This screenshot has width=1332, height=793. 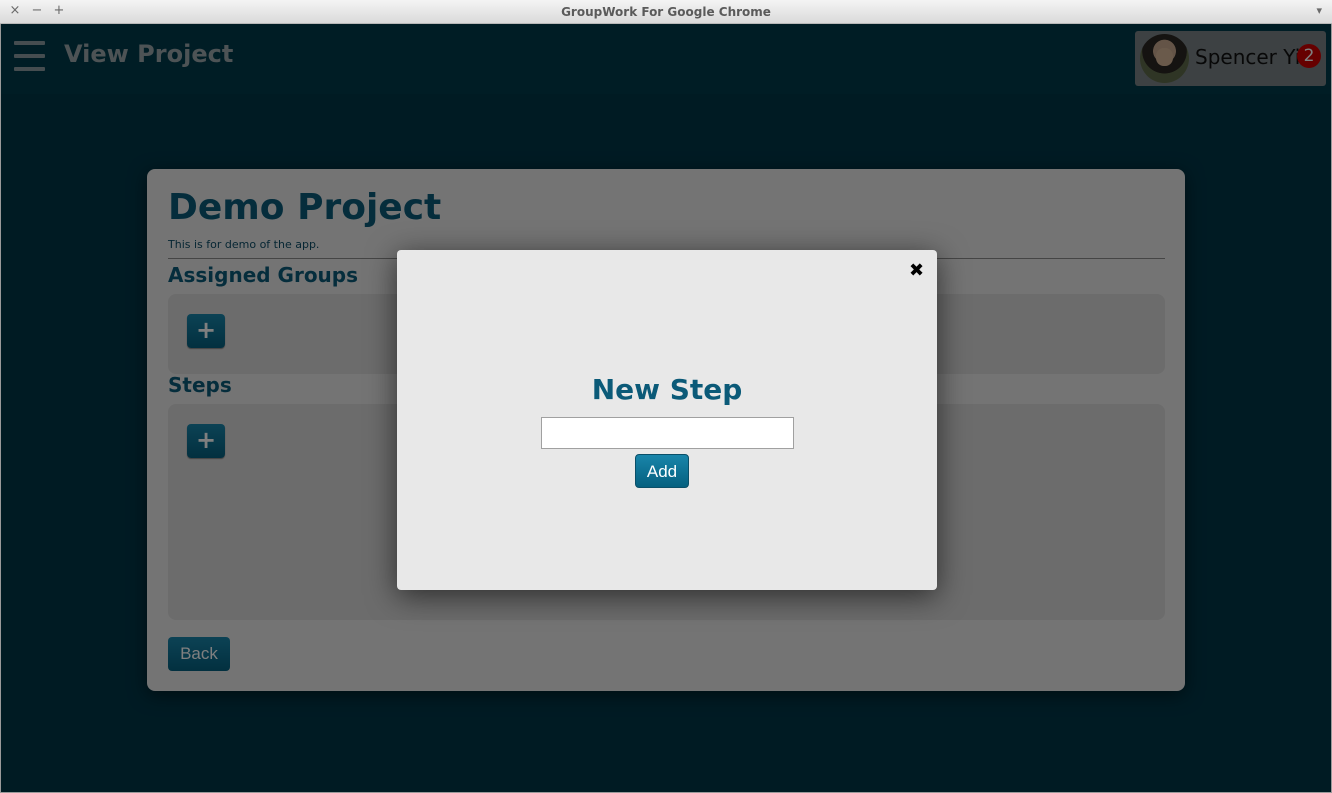 I want to click on step-name-input, so click(x=667, y=433).